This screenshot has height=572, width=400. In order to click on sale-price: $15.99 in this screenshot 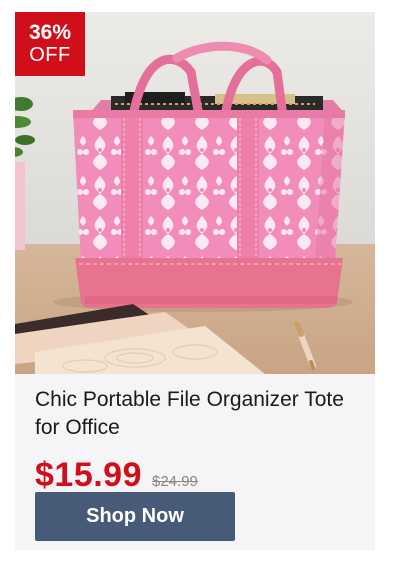, I will do `click(88, 475)`.